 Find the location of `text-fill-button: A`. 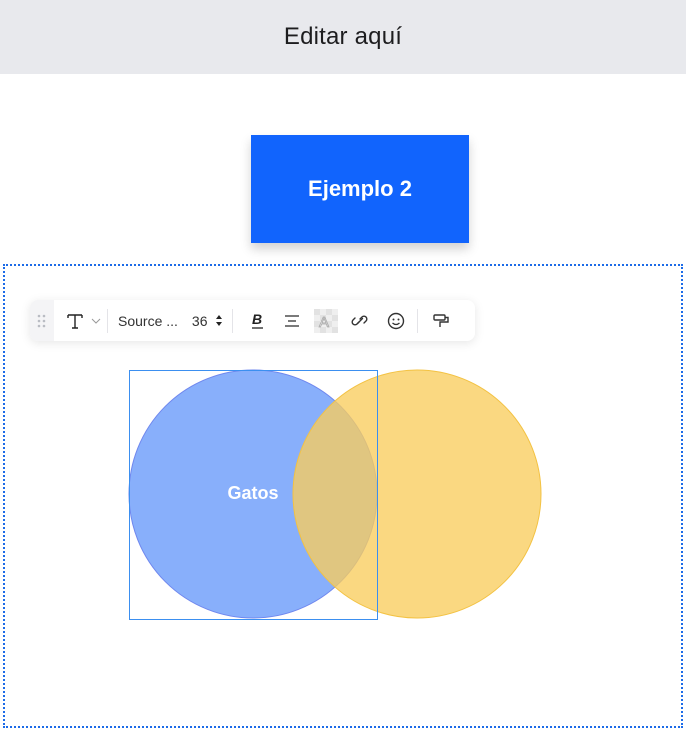

text-fill-button: A is located at coordinates (326, 320).